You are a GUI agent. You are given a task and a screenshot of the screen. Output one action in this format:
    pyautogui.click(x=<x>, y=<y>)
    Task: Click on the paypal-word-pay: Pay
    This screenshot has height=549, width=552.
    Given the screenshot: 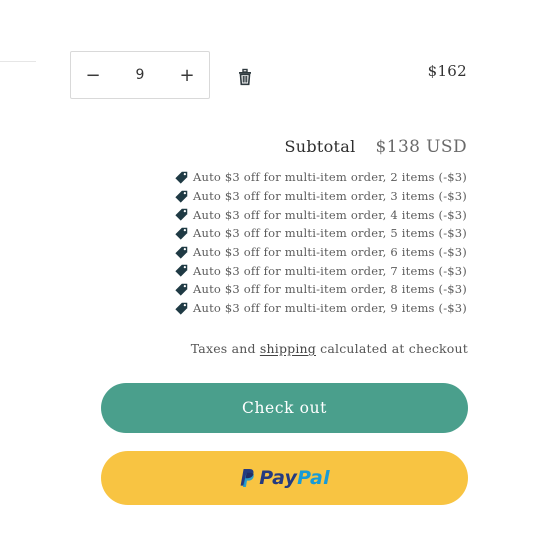 What is the action you would take?
    pyautogui.click(x=278, y=478)
    